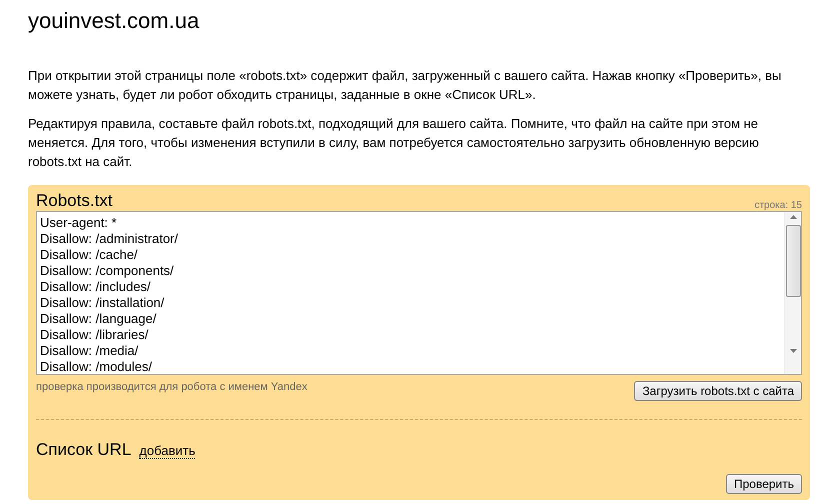 Image resolution: width=827 pixels, height=504 pixels. Describe the element at coordinates (172, 387) in the screenshot. I see `robot-note: проверка производится для робота с именем Yandex` at that location.